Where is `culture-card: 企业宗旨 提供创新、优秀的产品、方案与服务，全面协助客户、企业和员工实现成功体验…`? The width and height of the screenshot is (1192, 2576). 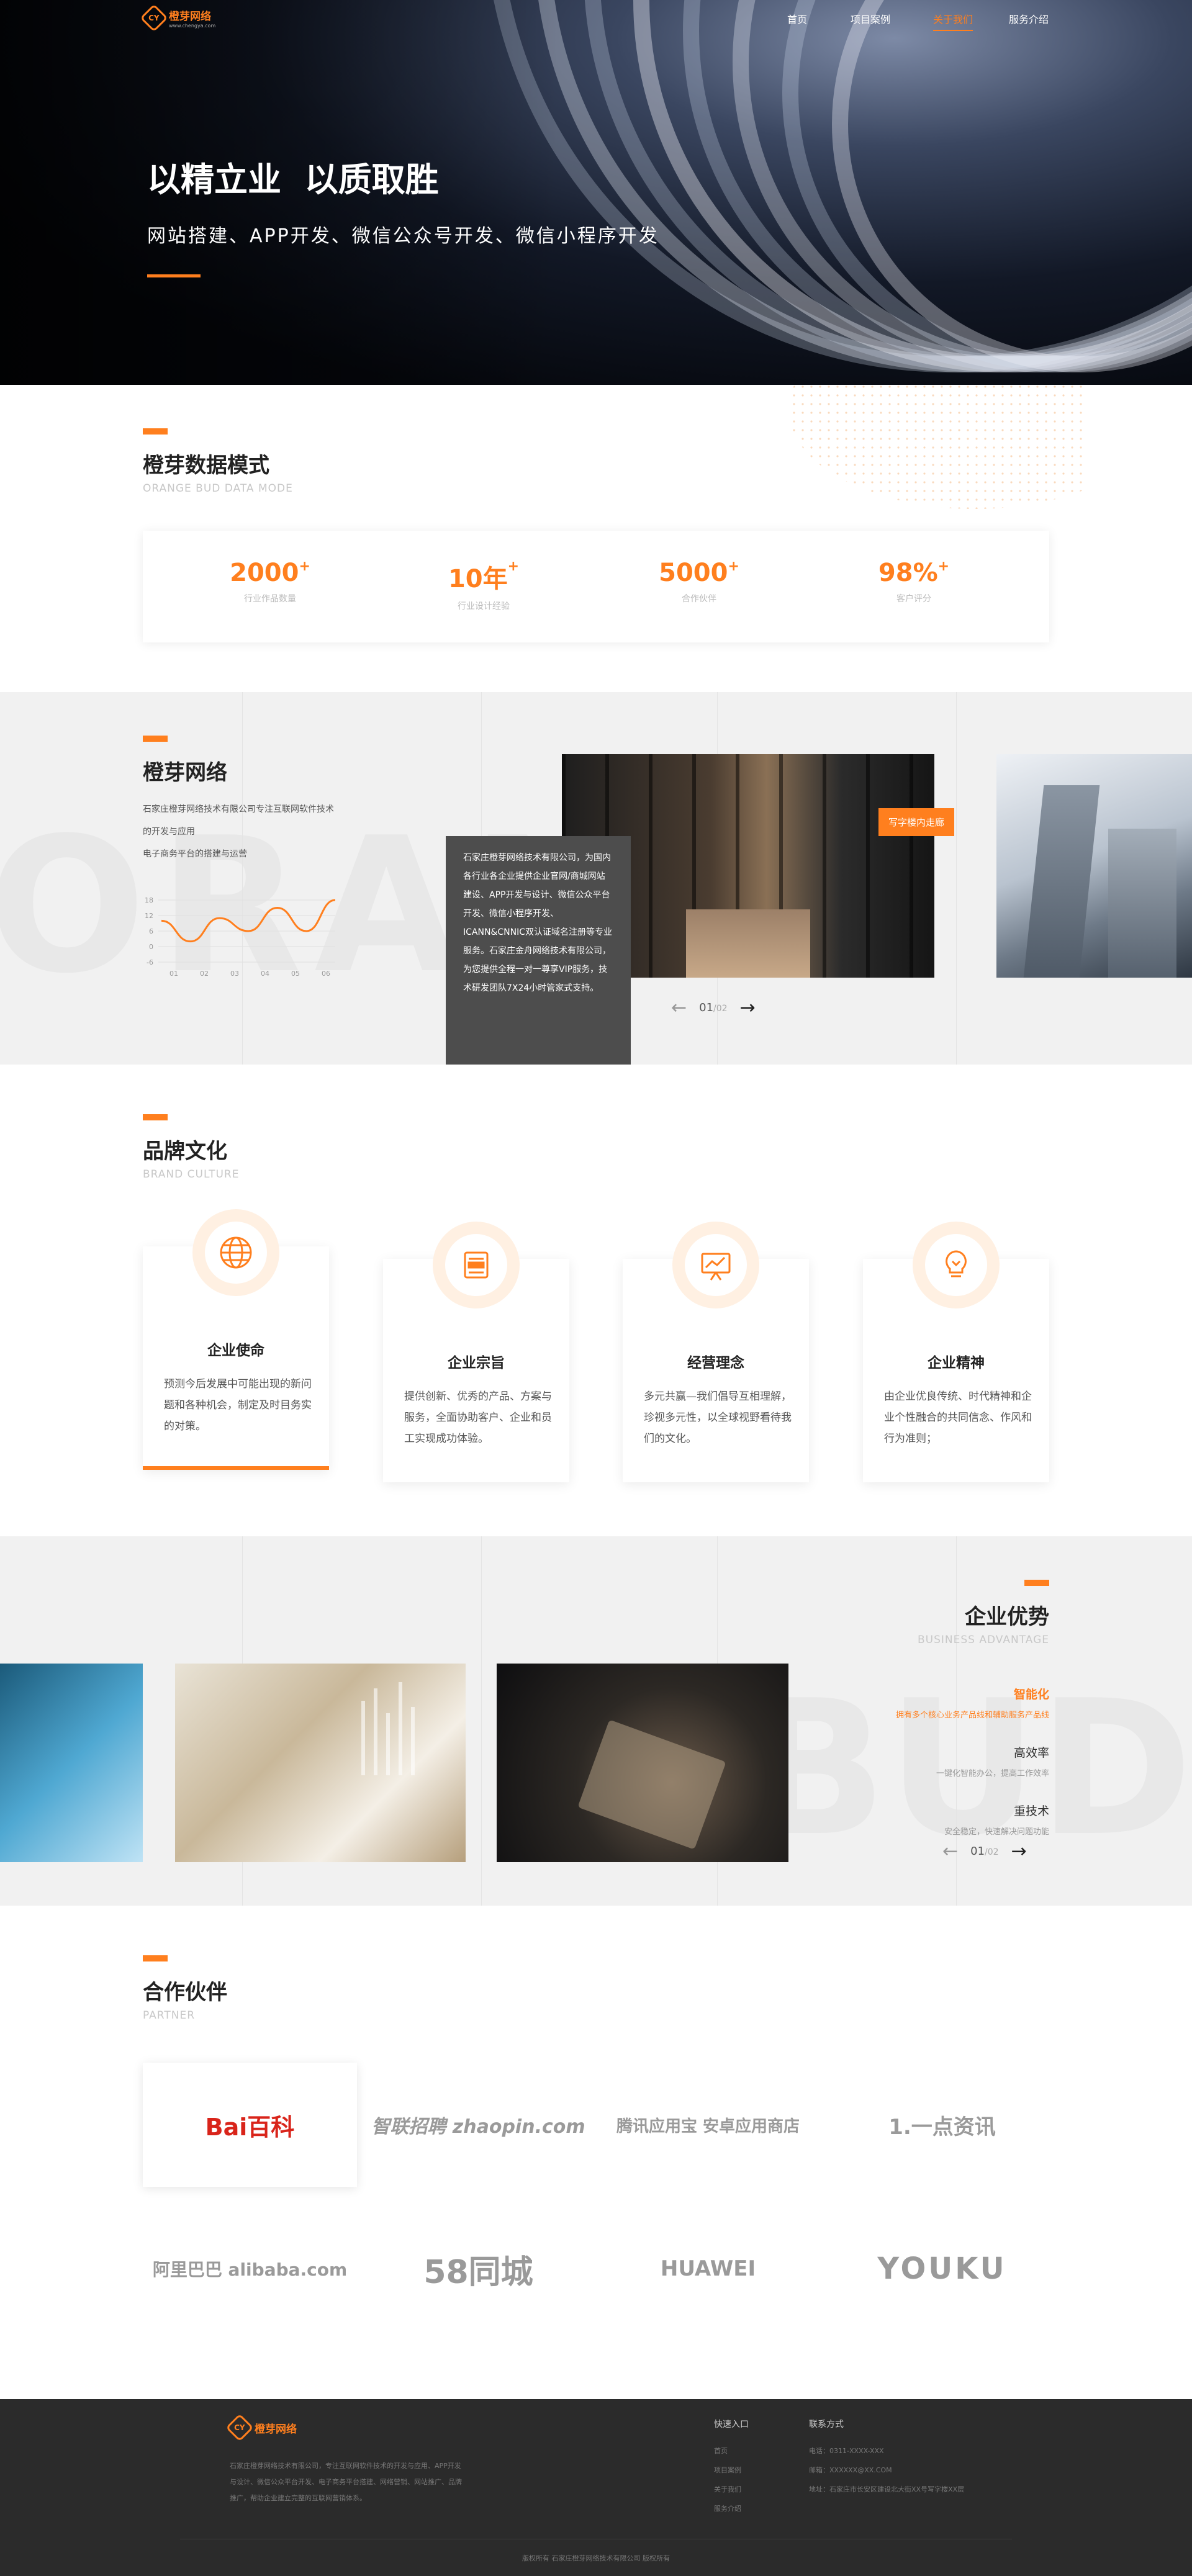 culture-card: 企业宗旨 提供创新、优秀的产品、方案与服务，全面协助客户、企业和员工实现成功体验… is located at coordinates (476, 1352).